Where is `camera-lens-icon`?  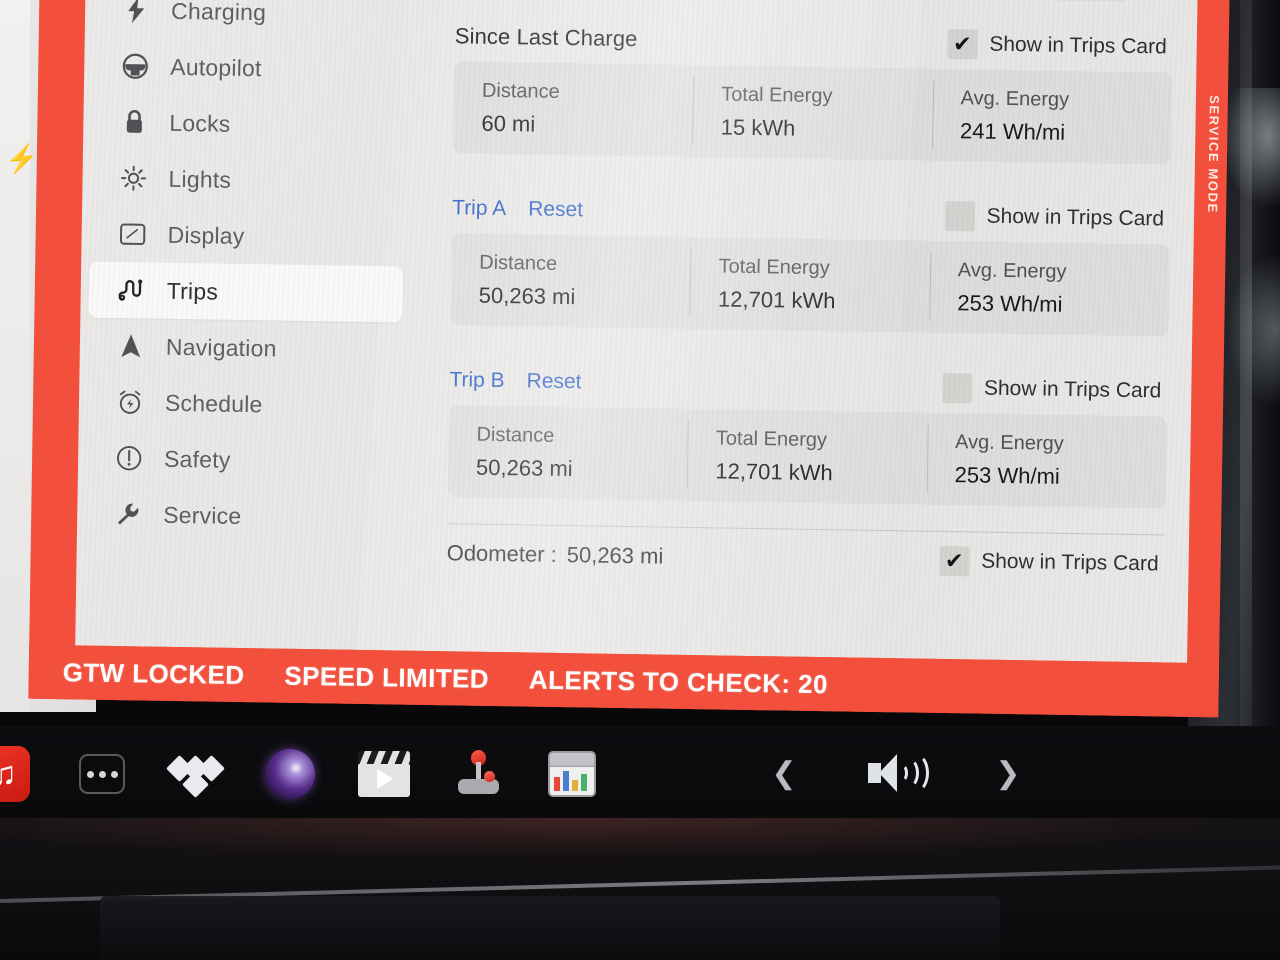 camera-lens-icon is located at coordinates (290, 774).